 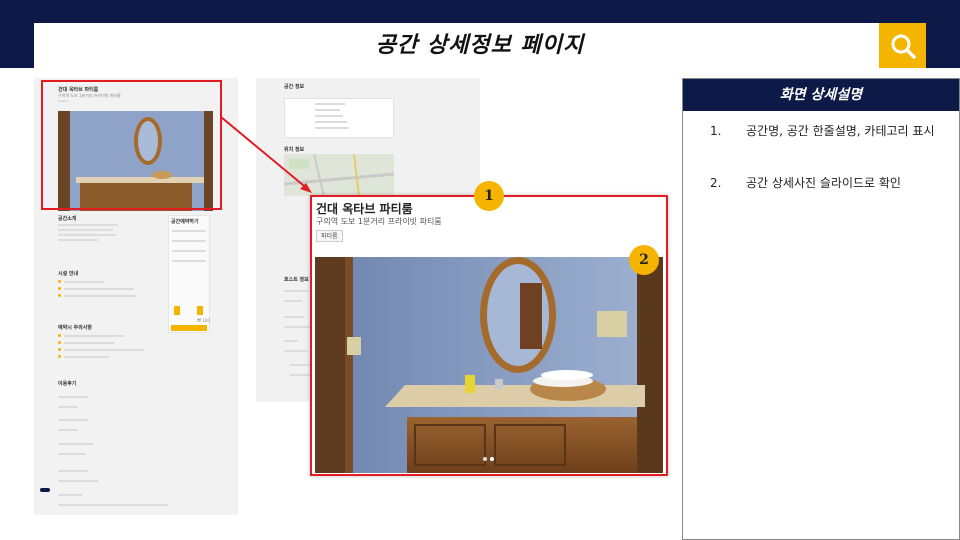 What do you see at coordinates (716, 131) in the screenshot?
I see `description-item-number: 1.` at bounding box center [716, 131].